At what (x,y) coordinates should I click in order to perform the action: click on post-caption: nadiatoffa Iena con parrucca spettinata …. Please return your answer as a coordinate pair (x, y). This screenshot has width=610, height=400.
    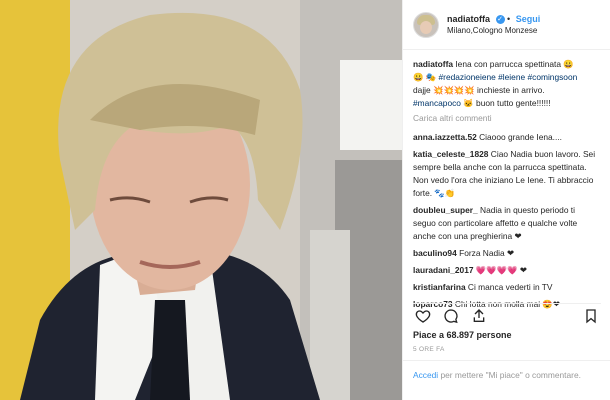
    Looking at the image, I should click on (506, 87).